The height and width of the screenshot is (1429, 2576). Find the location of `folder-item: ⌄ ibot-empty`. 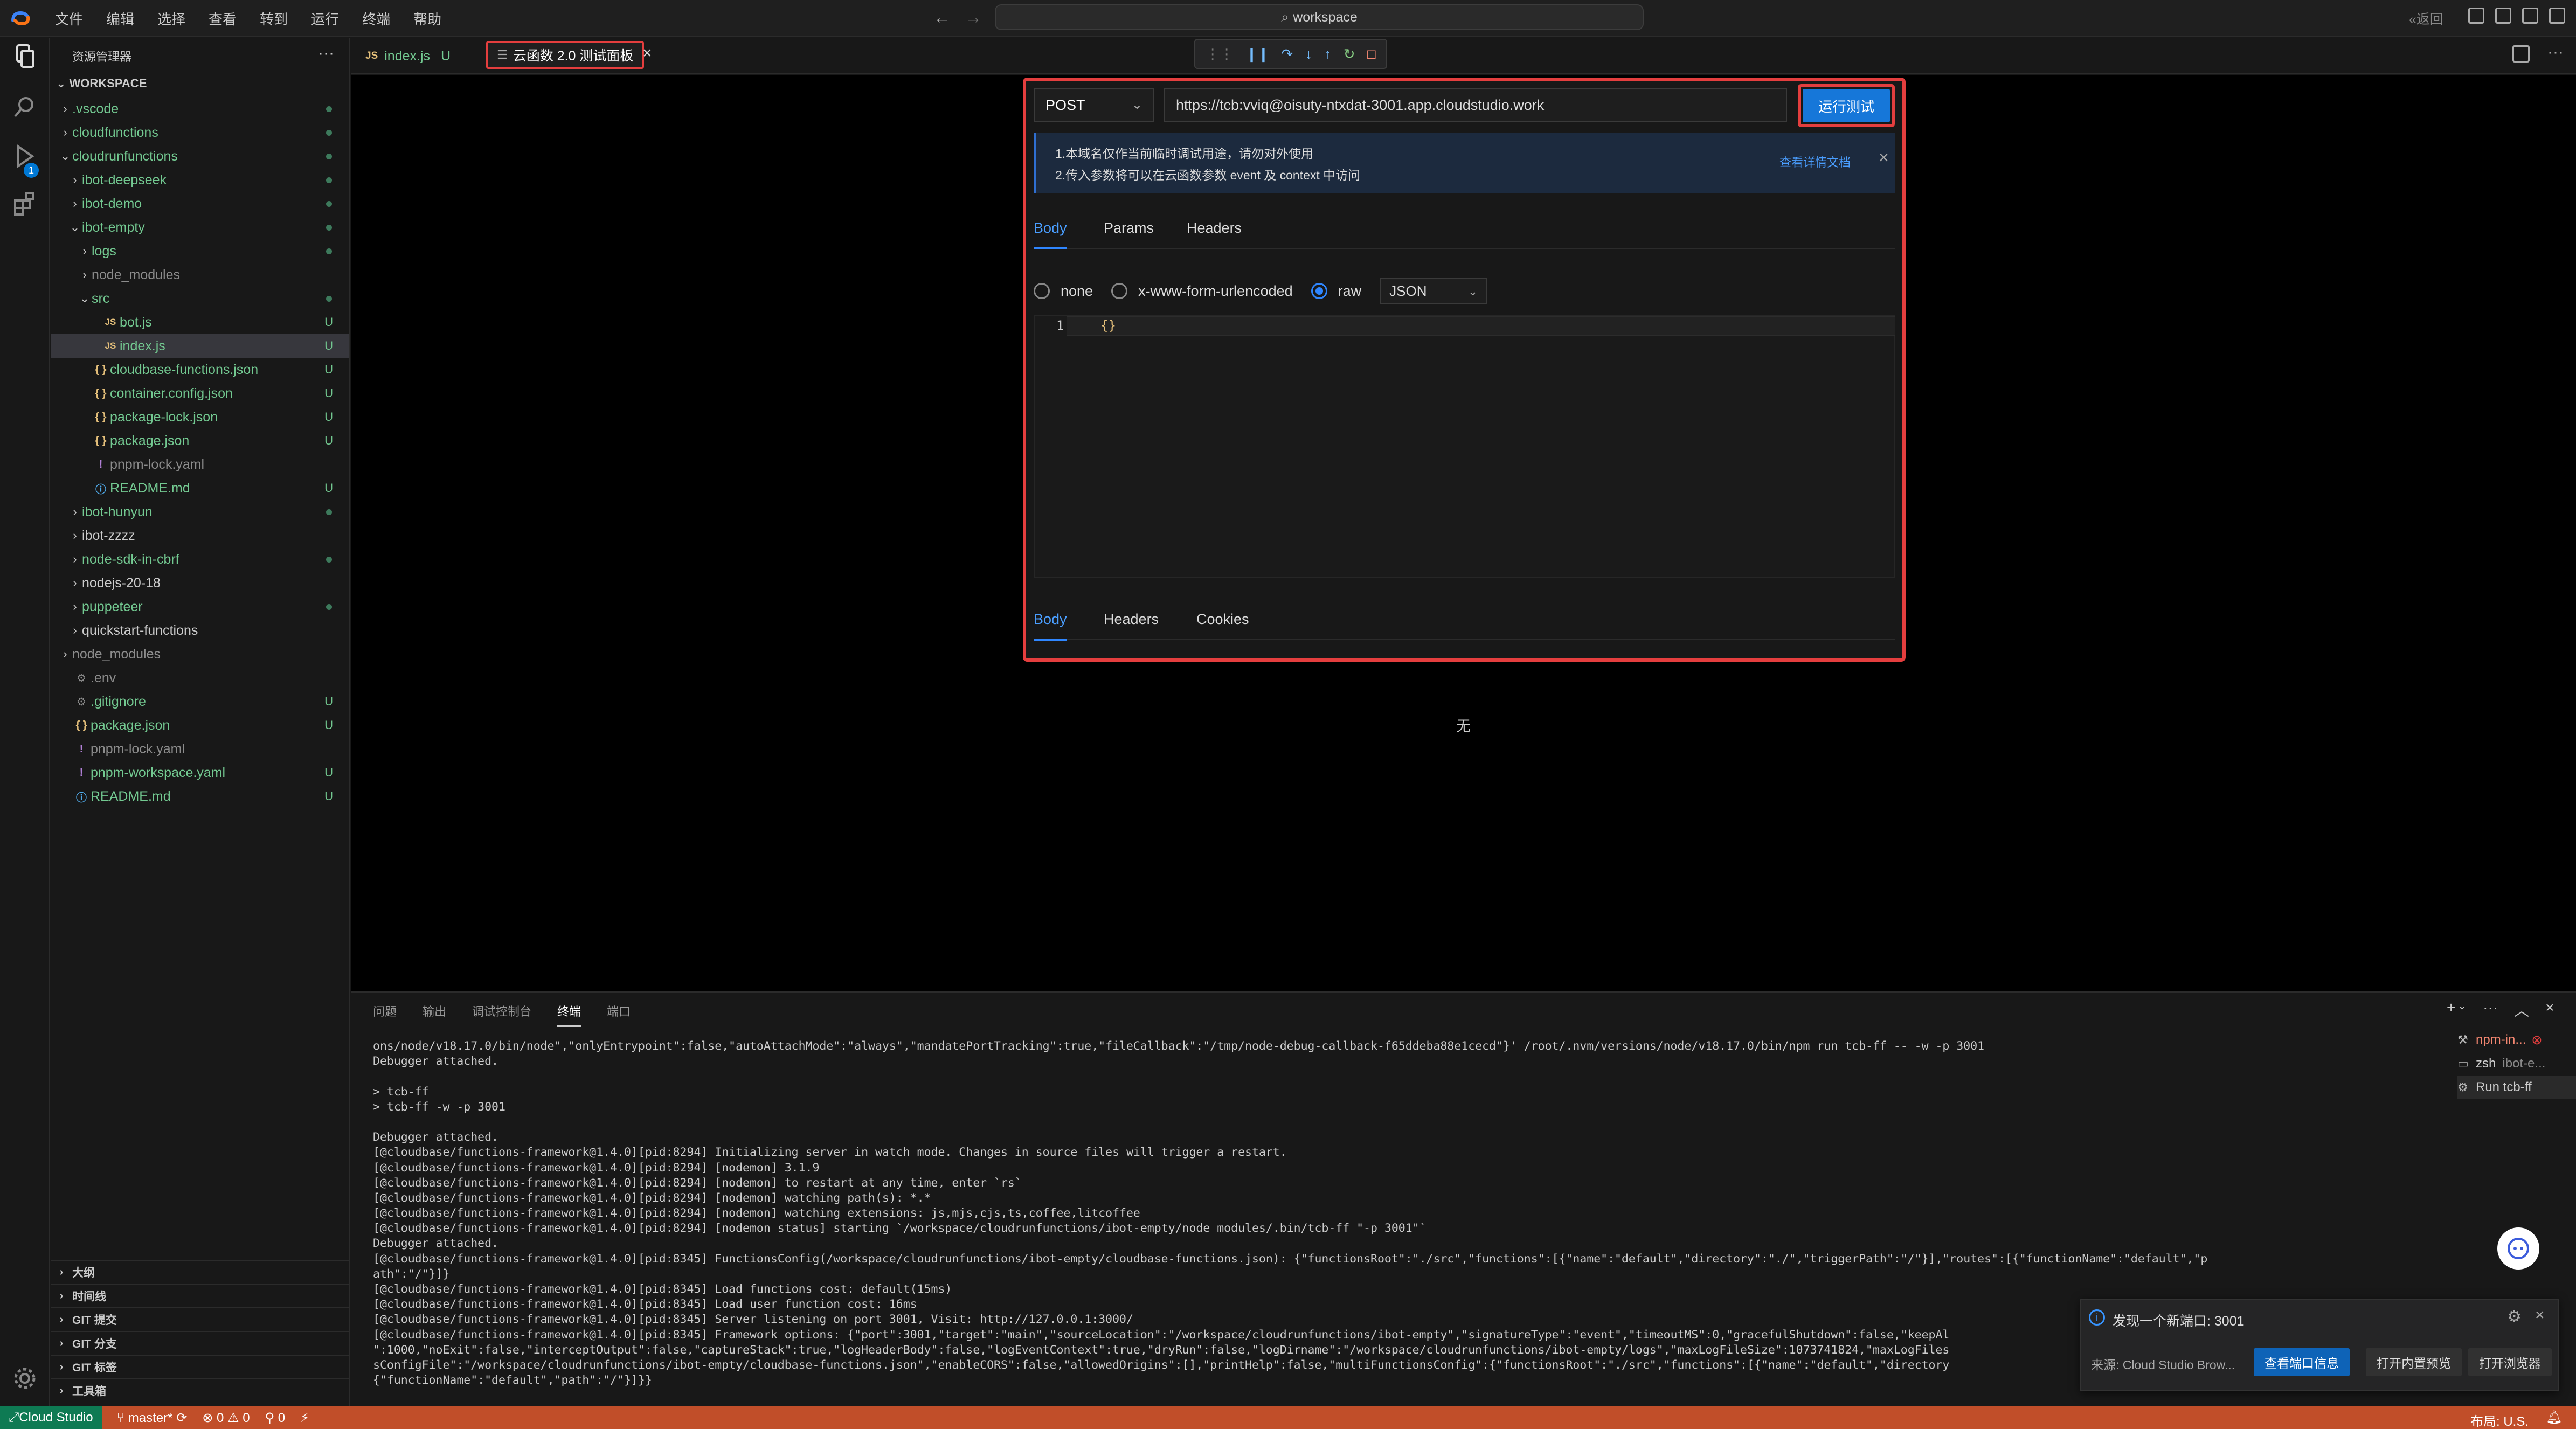

folder-item: ⌄ ibot-empty is located at coordinates (200, 227).